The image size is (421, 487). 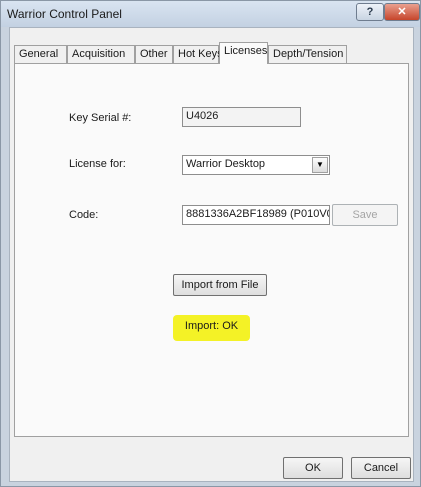 I want to click on close-icon: ✕, so click(x=402, y=12).